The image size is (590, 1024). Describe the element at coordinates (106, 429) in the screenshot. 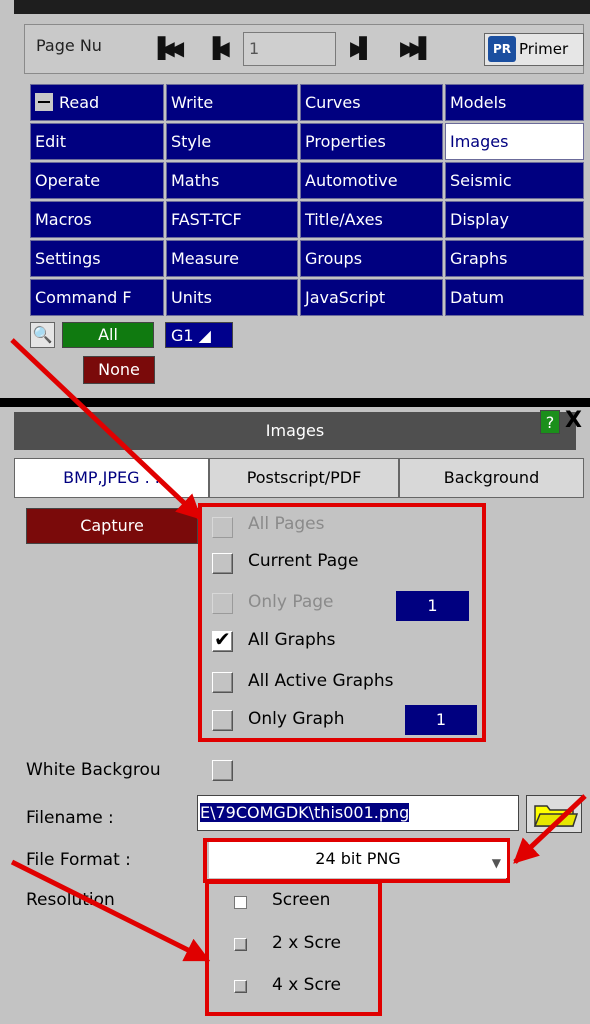

I see `arrow-to-capture-options` at that location.